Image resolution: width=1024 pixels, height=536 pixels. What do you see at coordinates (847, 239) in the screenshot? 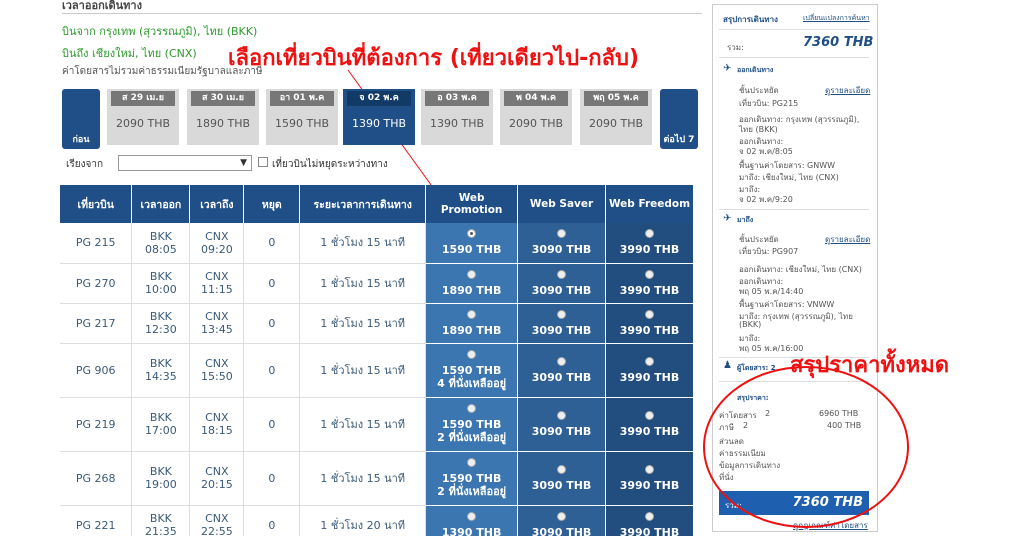
I see `return-details-link: ดูรายละเอียด` at bounding box center [847, 239].